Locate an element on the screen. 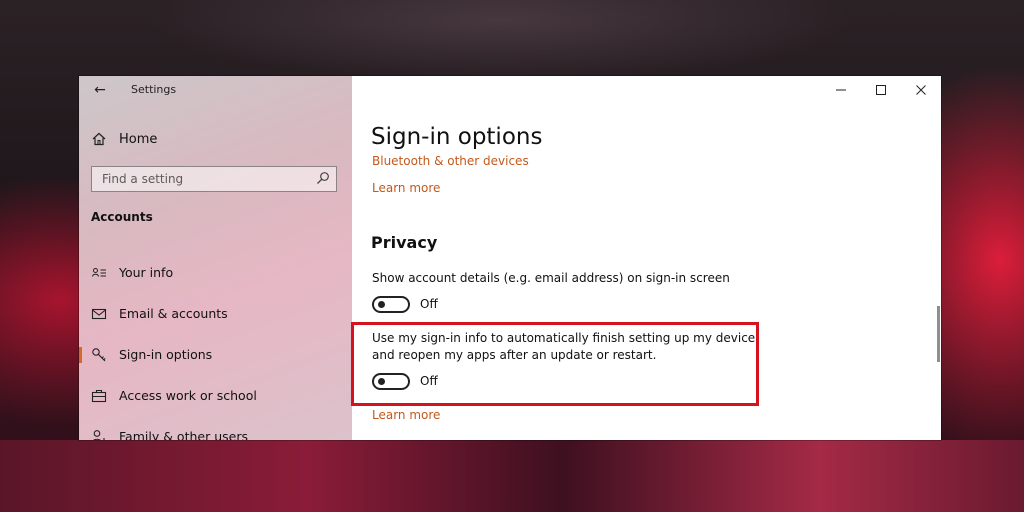 Image resolution: width=1024 pixels, height=512 pixels. sign-in-info-toggle is located at coordinates (391, 381).